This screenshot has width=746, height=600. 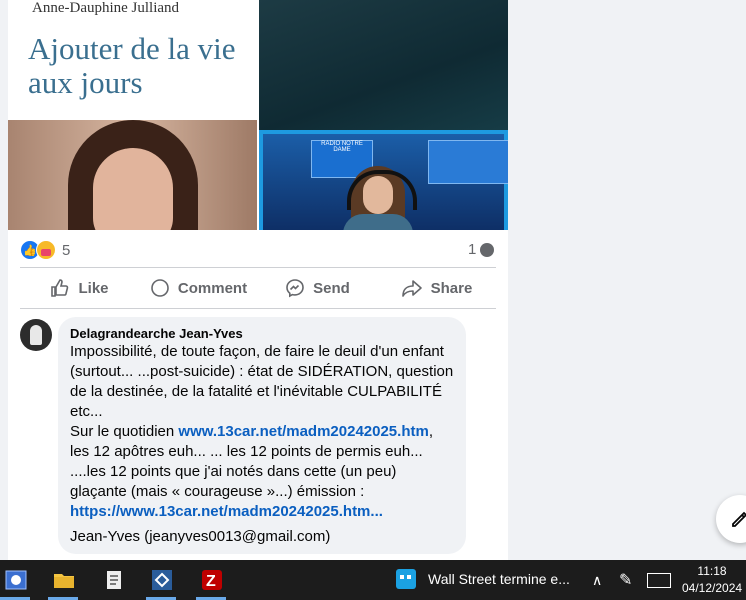 What do you see at coordinates (36, 335) in the screenshot?
I see `avatar` at bounding box center [36, 335].